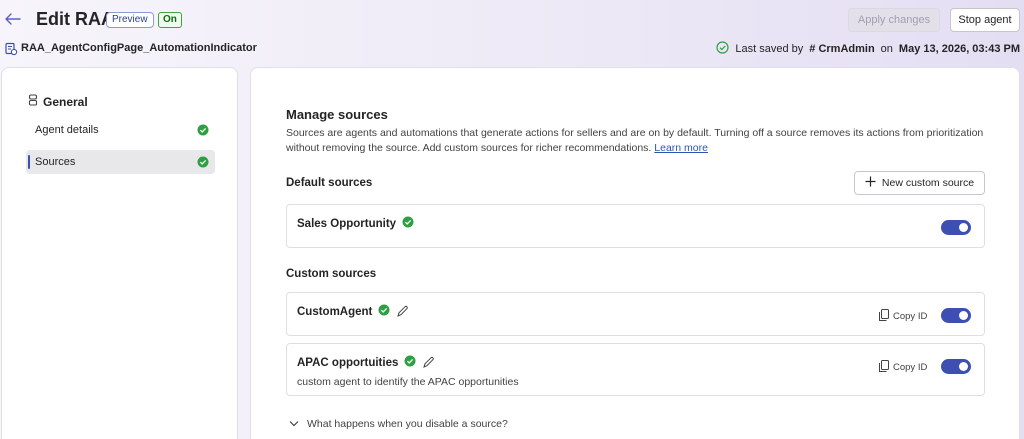 Image resolution: width=1024 pixels, height=439 pixels. What do you see at coordinates (170, 20) in the screenshot?
I see `status-badge: On` at bounding box center [170, 20].